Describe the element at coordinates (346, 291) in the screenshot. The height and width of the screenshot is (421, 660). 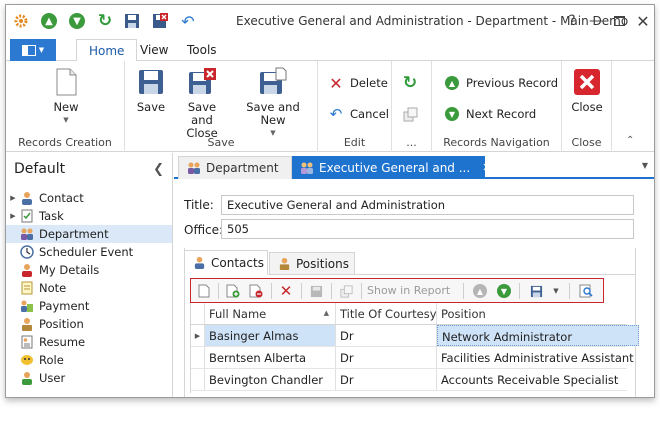
I see `clone-disabled-icon` at that location.